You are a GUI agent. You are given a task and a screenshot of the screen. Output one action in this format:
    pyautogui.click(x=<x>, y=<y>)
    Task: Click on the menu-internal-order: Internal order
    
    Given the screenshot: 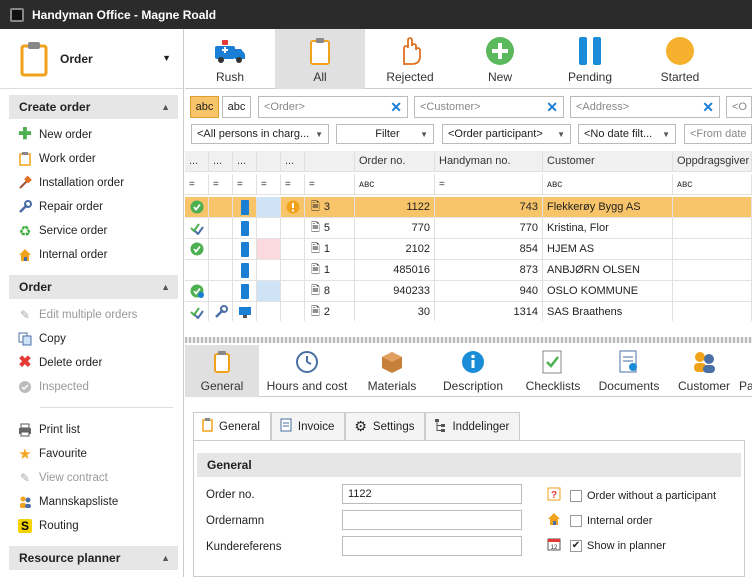 What is the action you would take?
    pyautogui.click(x=91, y=255)
    